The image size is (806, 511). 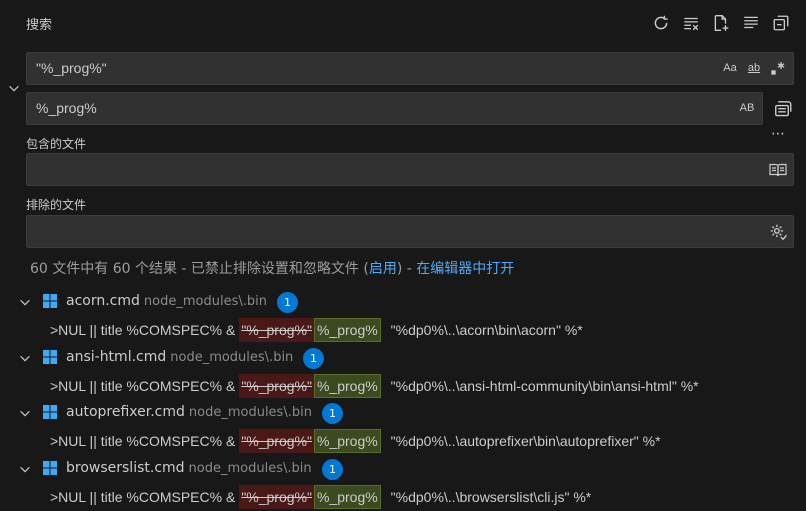 I want to click on open-editors-only-book-icon, so click(x=778, y=170).